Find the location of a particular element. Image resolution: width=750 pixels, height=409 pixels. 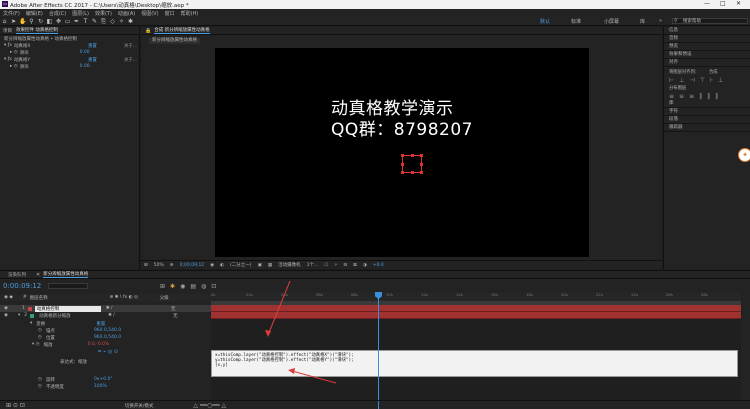

align-left-icon: ⊢ is located at coordinates (671, 80).